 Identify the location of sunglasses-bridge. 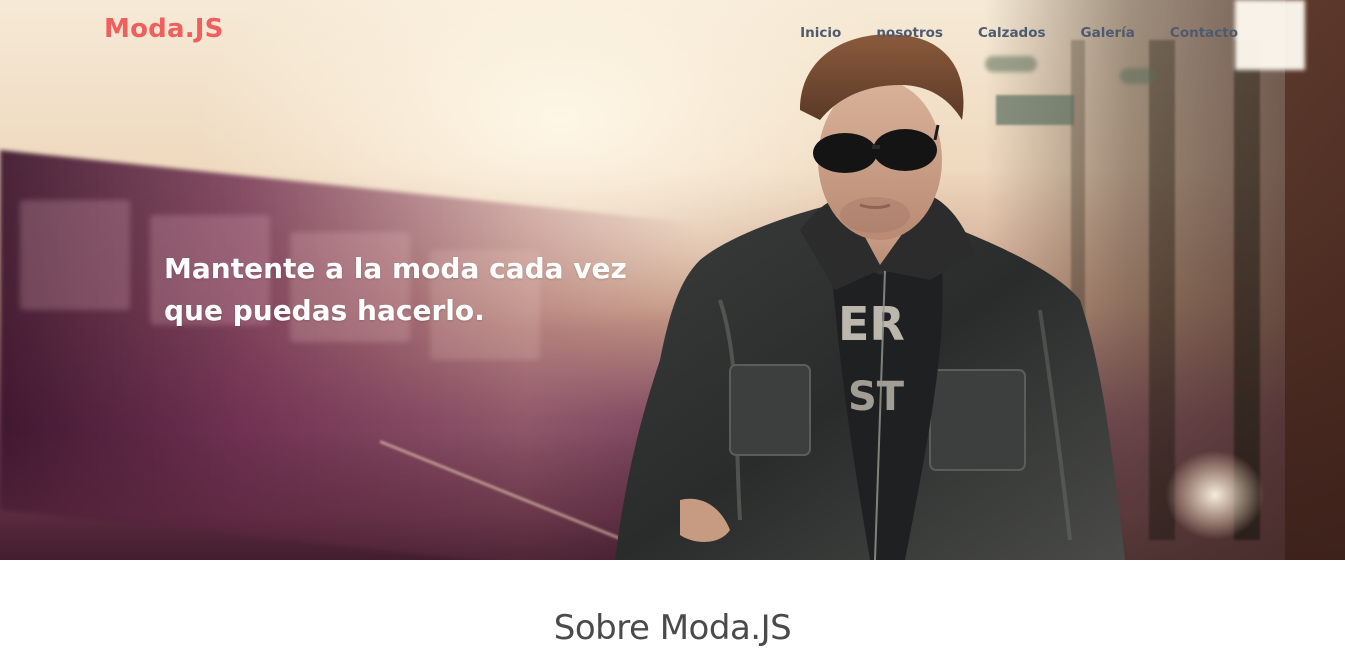
(876, 147).